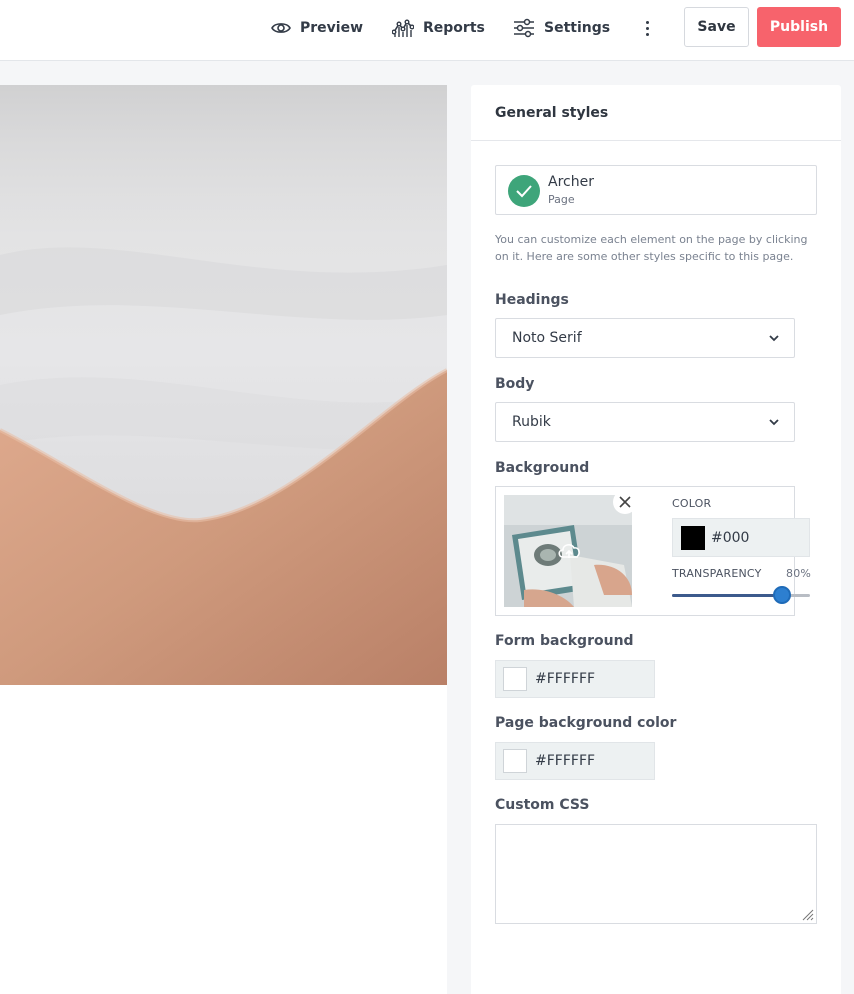 The image size is (854, 994). I want to click on sliders-icon, so click(524, 28).